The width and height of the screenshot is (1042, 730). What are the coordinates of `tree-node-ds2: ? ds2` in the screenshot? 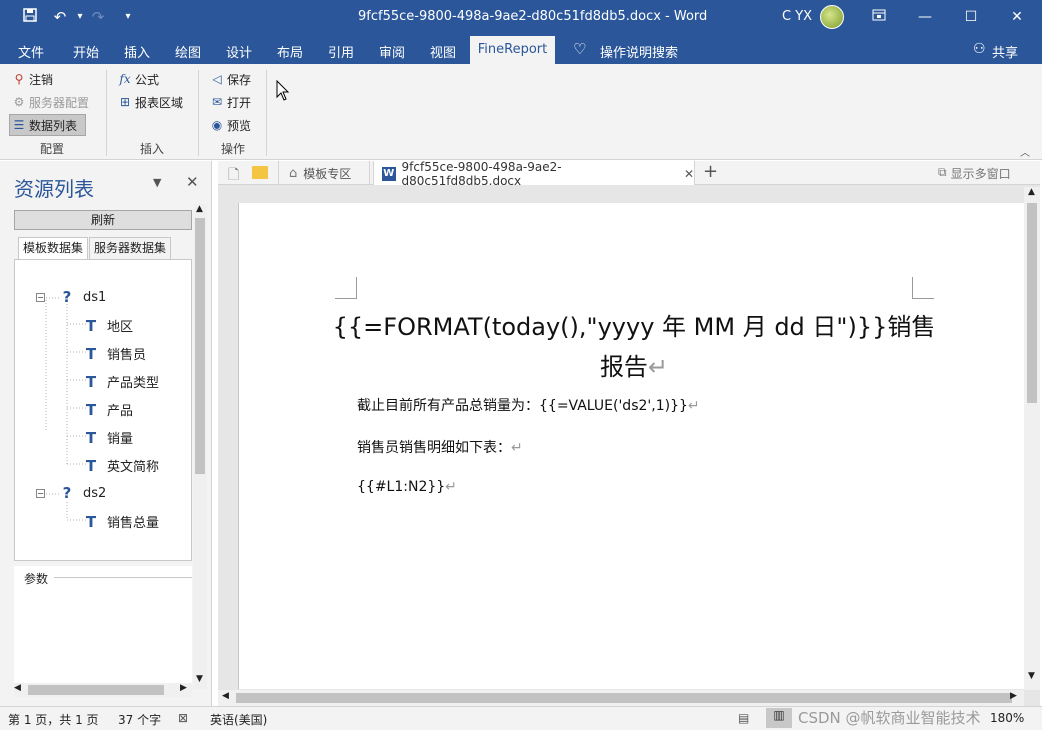 It's located at (83, 493).